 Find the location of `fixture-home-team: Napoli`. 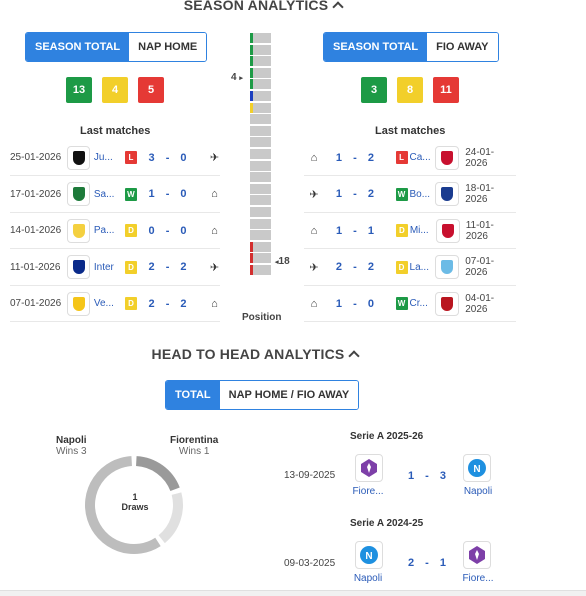

fixture-home-team: Napoli is located at coordinates (368, 578).